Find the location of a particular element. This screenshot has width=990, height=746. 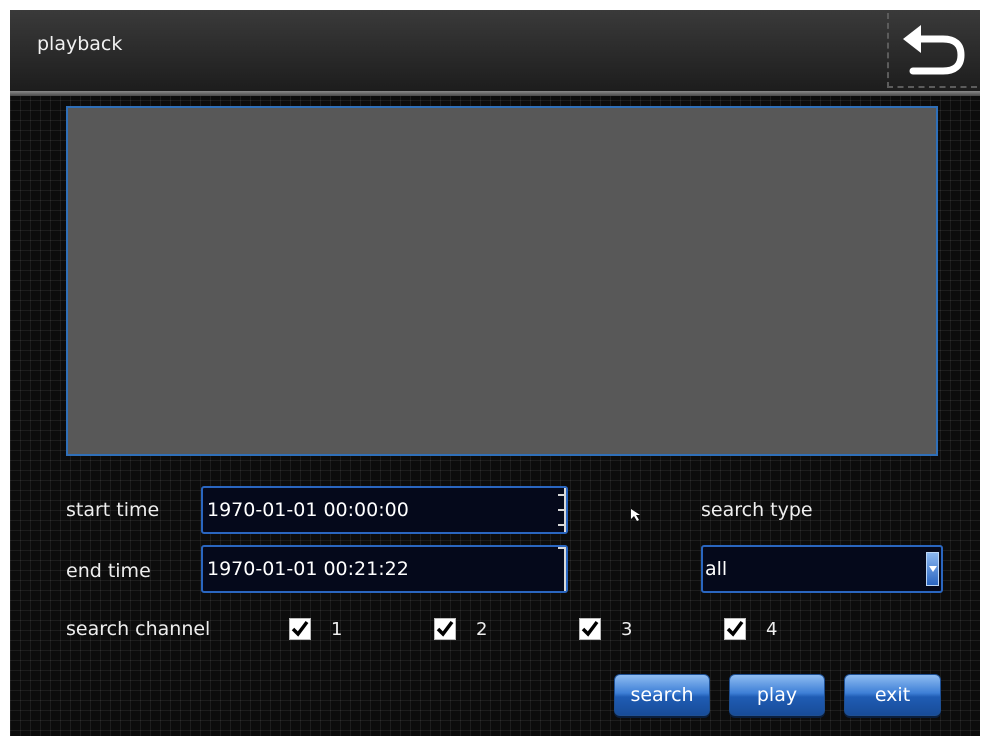

channel-2-checkbox is located at coordinates (445, 629).